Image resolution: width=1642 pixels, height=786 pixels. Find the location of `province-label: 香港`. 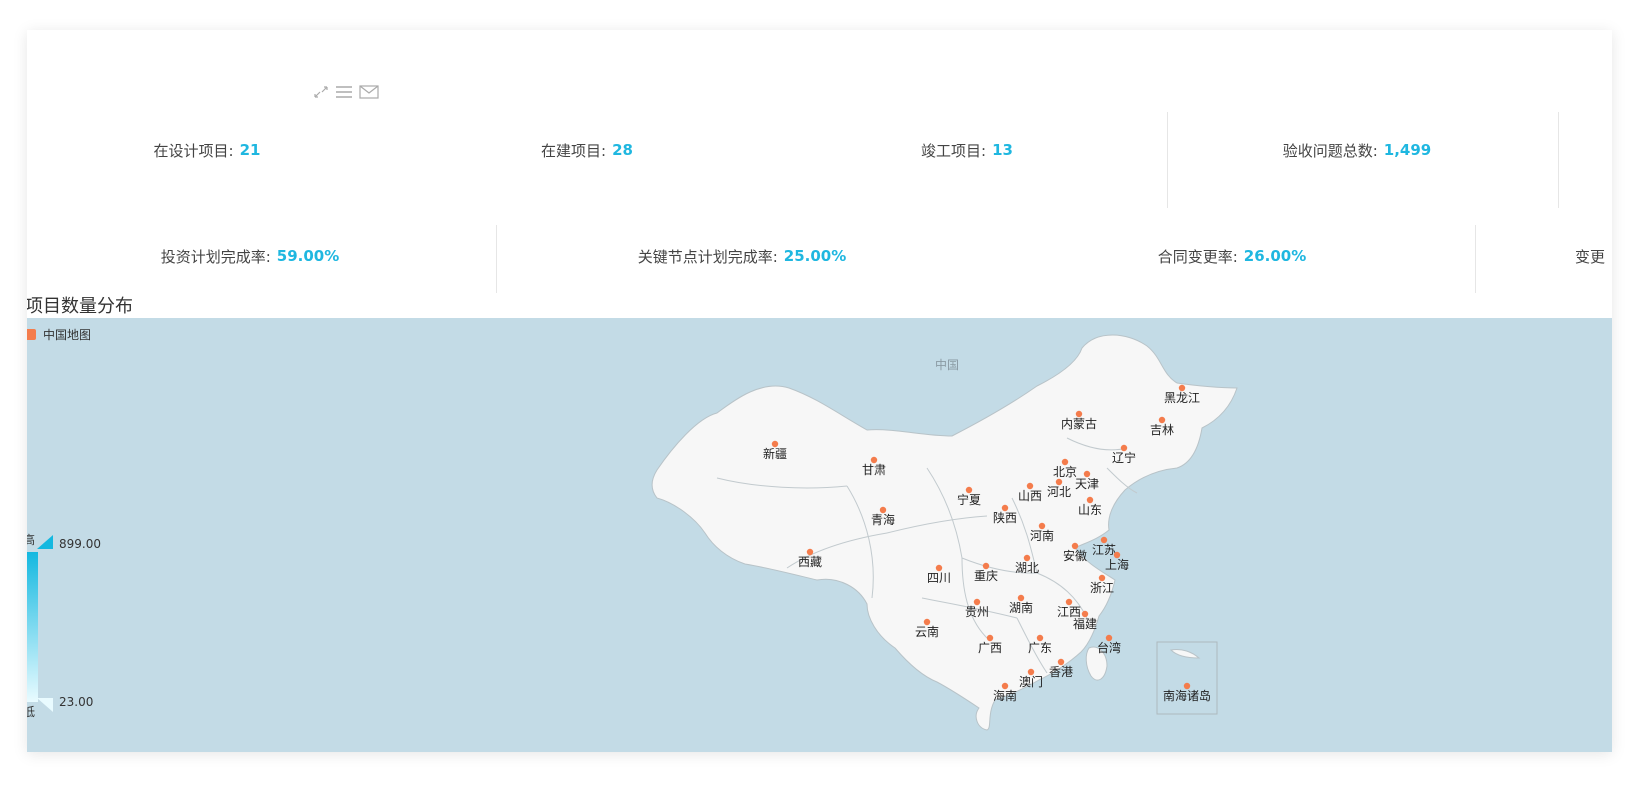

province-label: 香港 is located at coordinates (1061, 672).